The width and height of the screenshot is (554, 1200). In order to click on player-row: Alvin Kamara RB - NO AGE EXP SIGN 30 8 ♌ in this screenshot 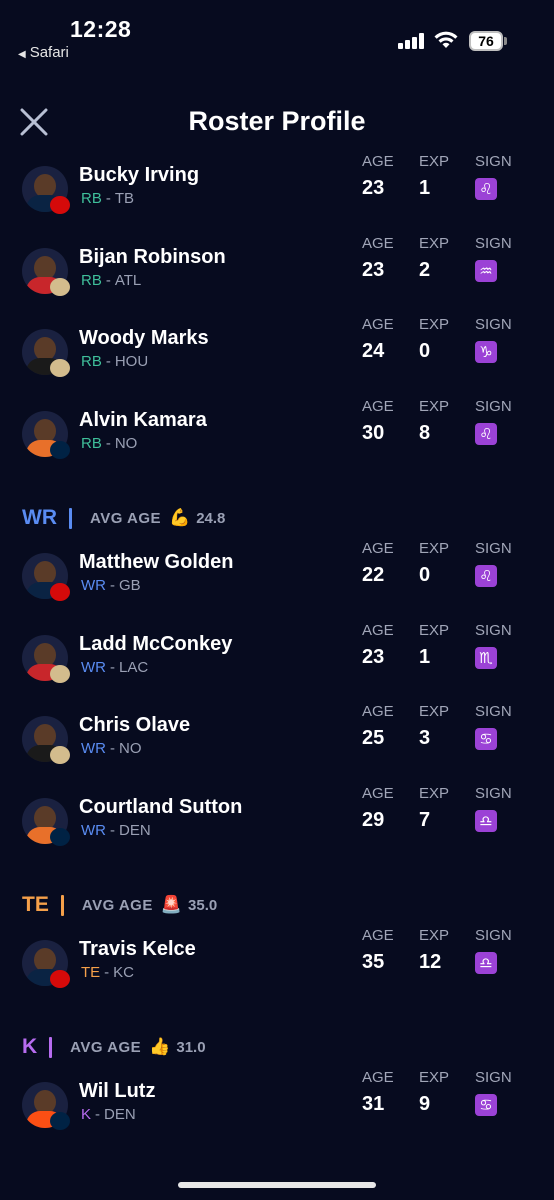, I will do `click(277, 441)`.